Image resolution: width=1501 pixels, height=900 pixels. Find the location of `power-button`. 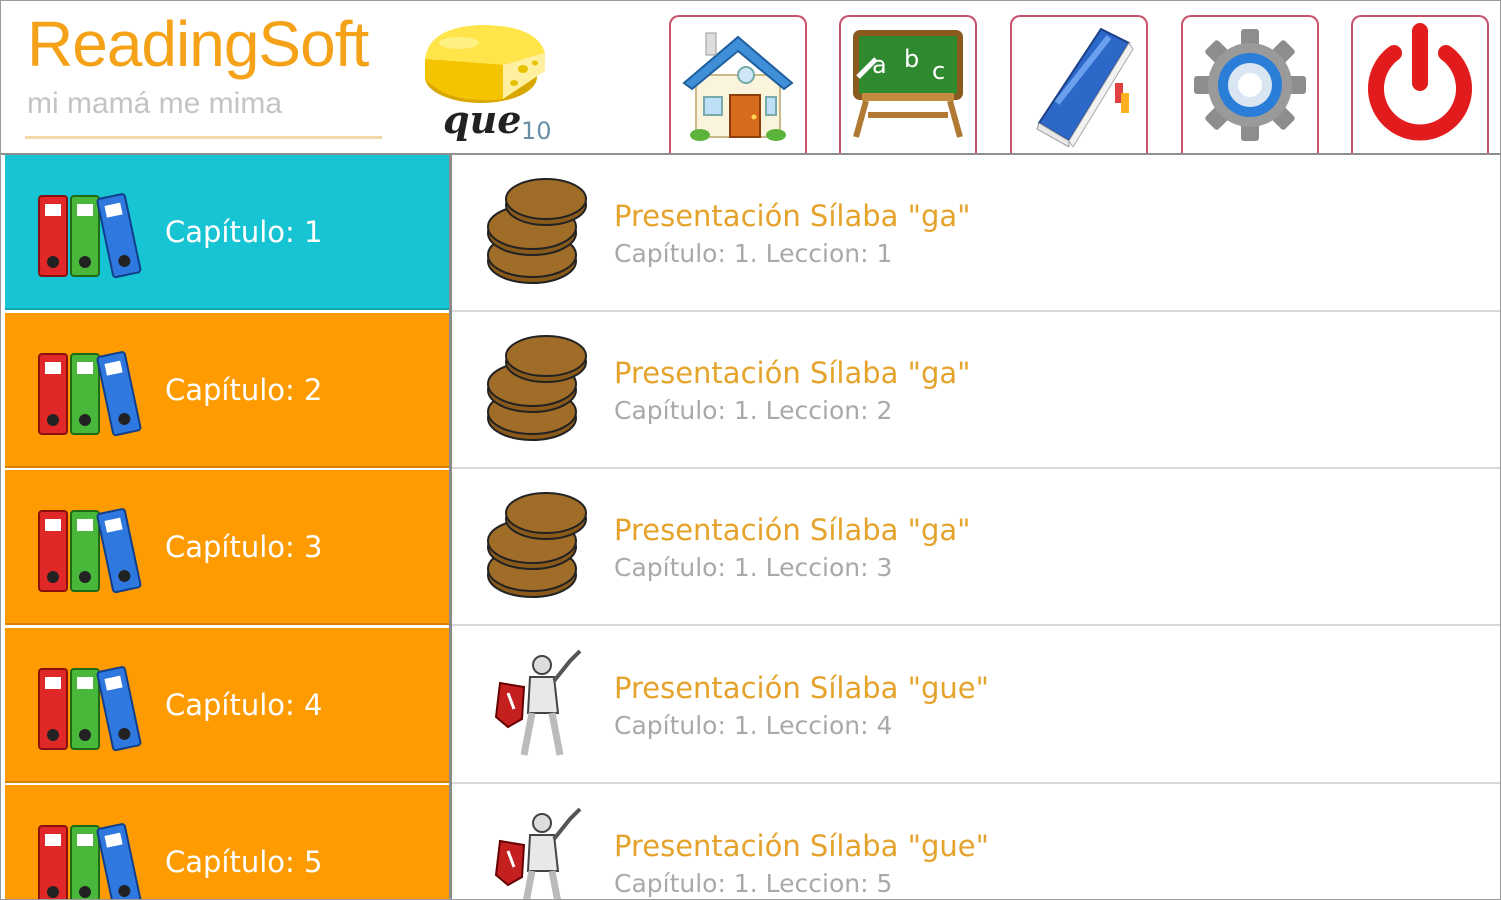

power-button is located at coordinates (1420, 84).